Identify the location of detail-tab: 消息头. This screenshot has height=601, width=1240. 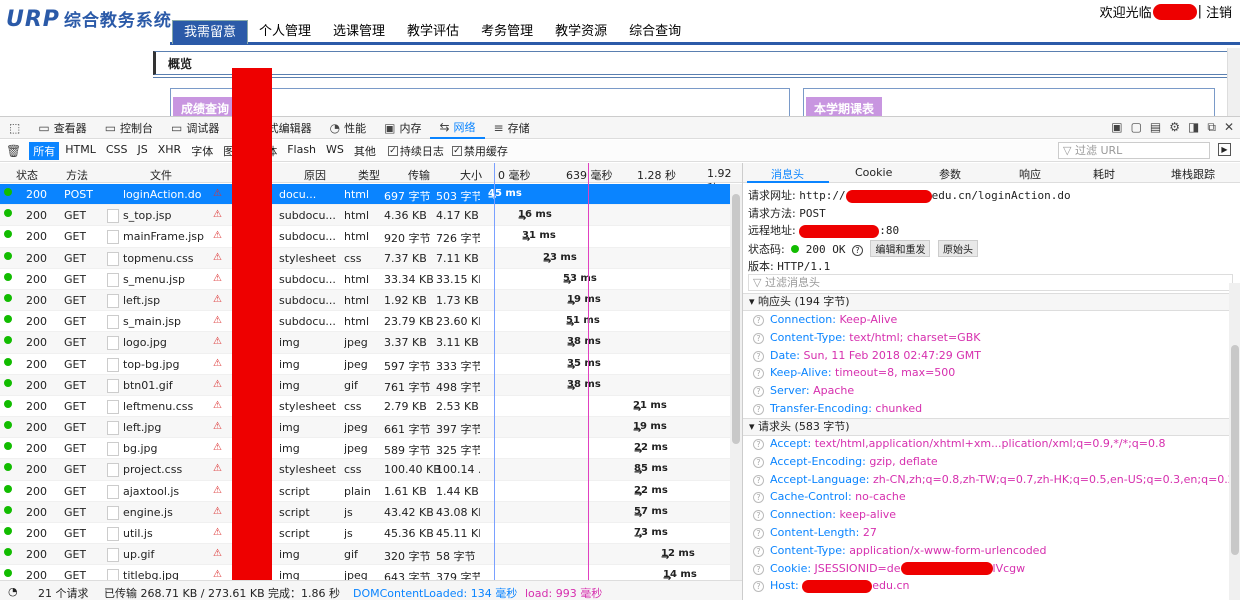
(787, 174).